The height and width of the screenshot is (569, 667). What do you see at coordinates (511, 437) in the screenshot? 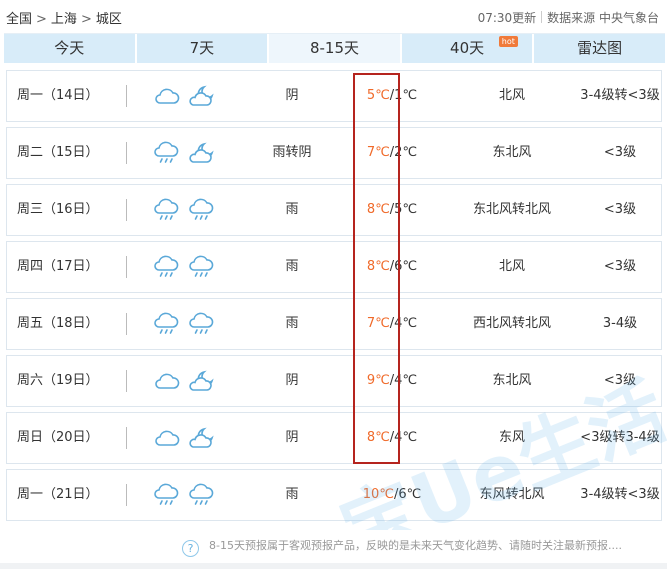
I see `wind-direction: 东风` at bounding box center [511, 437].